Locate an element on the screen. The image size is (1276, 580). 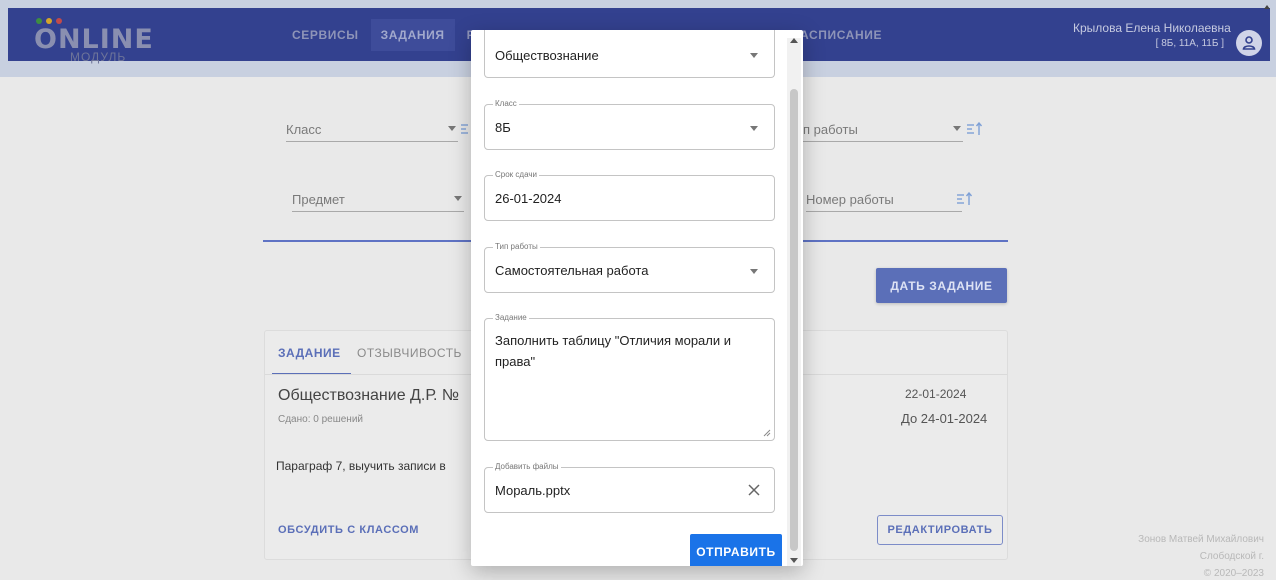
task-description: Параграф 7, выучить записи в is located at coordinates (361, 466).